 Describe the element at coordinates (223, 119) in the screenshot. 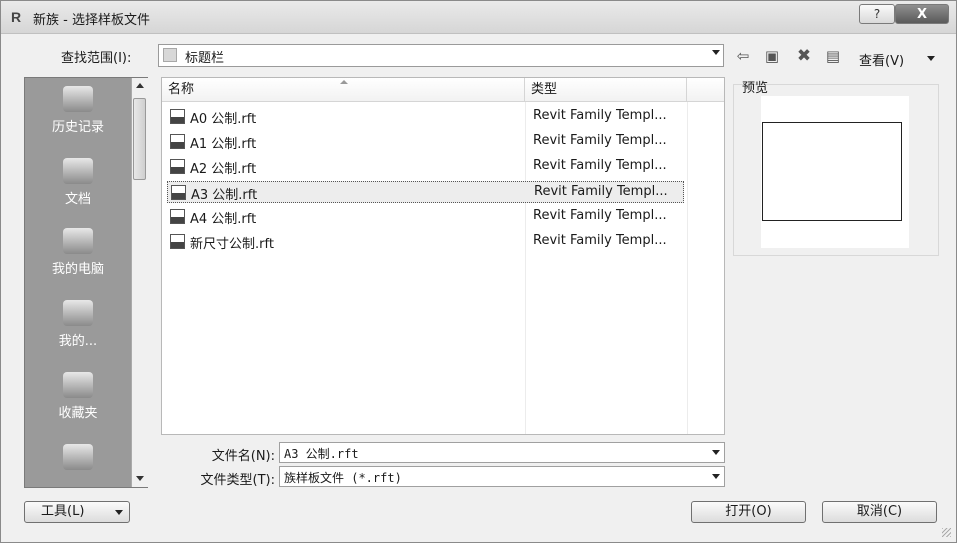

I see `file-name: A0 公制.rft` at that location.